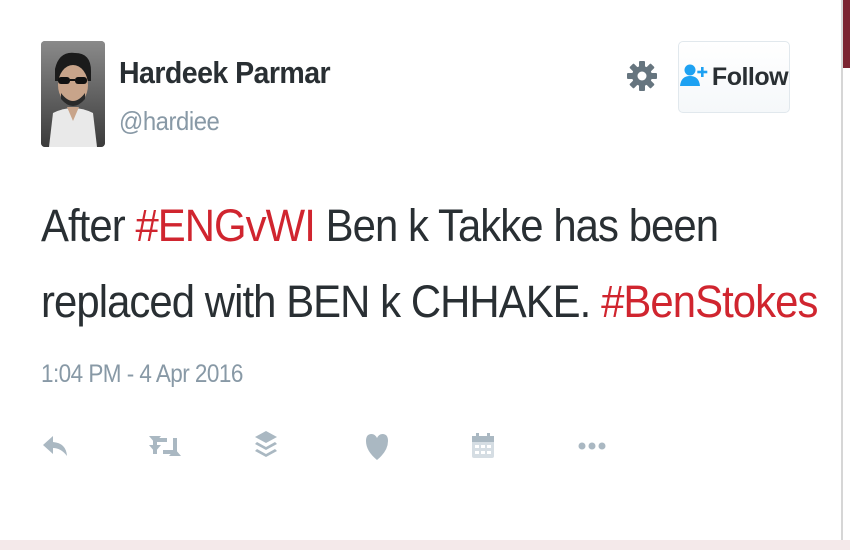 Image resolution: width=850 pixels, height=550 pixels. What do you see at coordinates (642, 76) in the screenshot?
I see `gear-icon` at bounding box center [642, 76].